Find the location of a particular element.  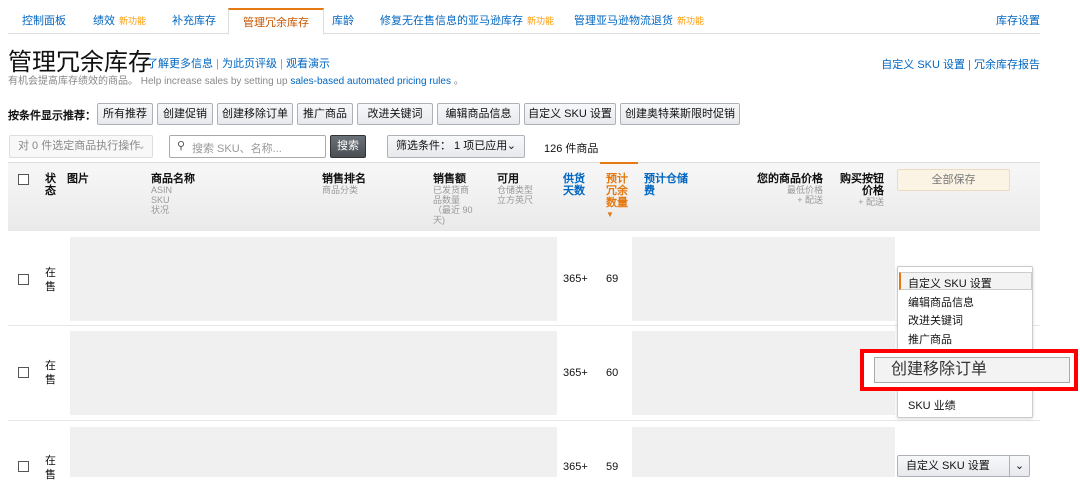

filter-removal-button: 创建移除订单 is located at coordinates (255, 114).